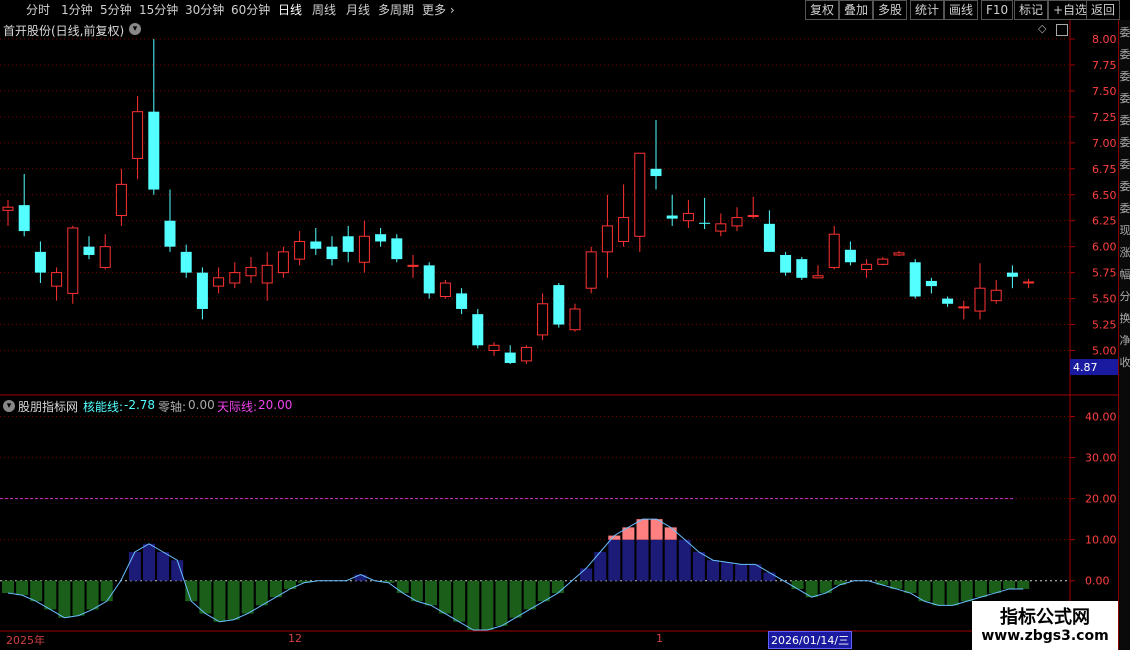  Describe the element at coordinates (9, 406) in the screenshot. I see `indicator-chevron-icon: ▾` at that location.